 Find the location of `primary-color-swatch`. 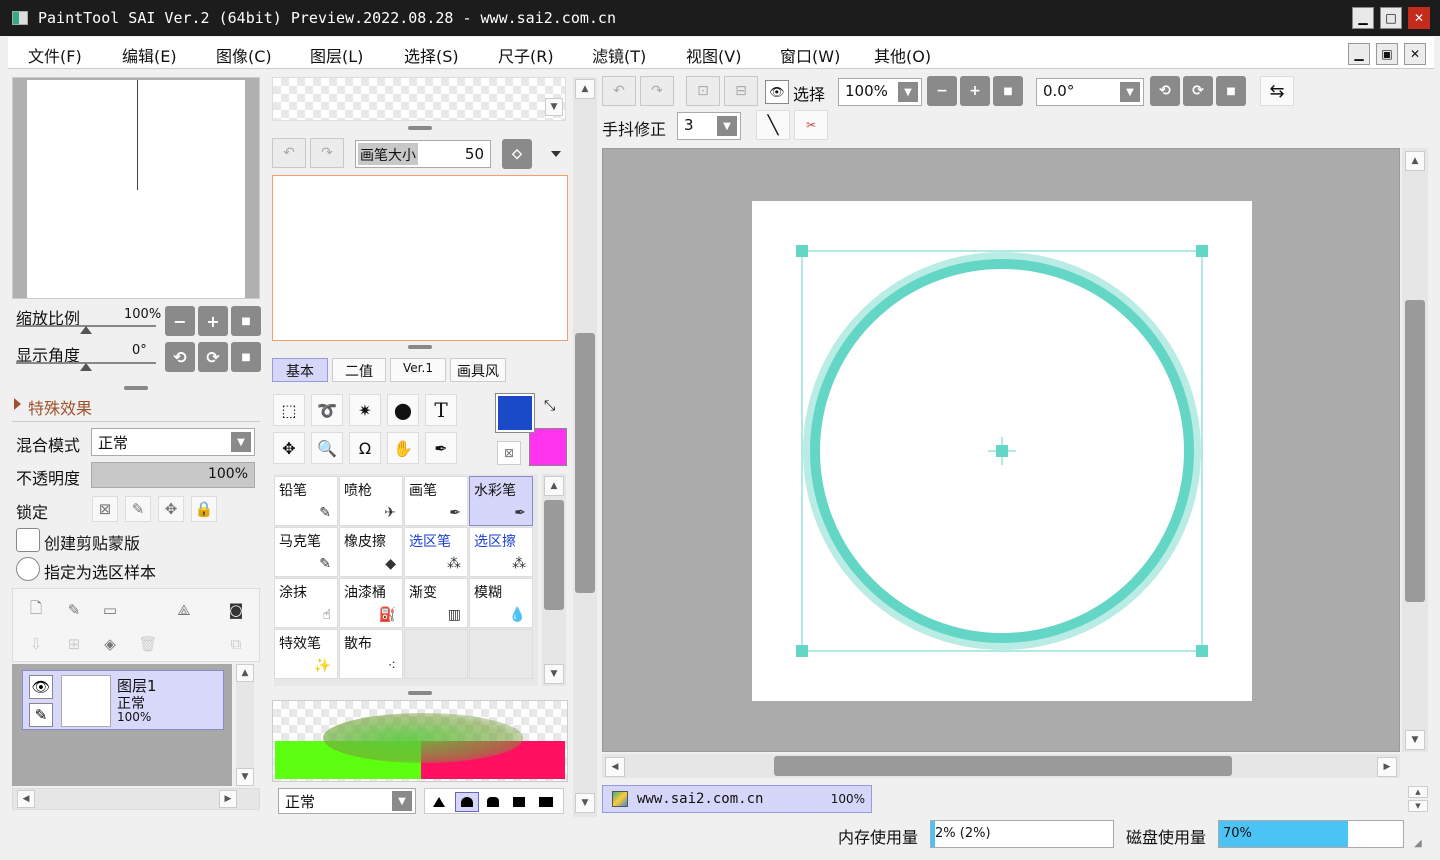

primary-color-swatch is located at coordinates (515, 413).